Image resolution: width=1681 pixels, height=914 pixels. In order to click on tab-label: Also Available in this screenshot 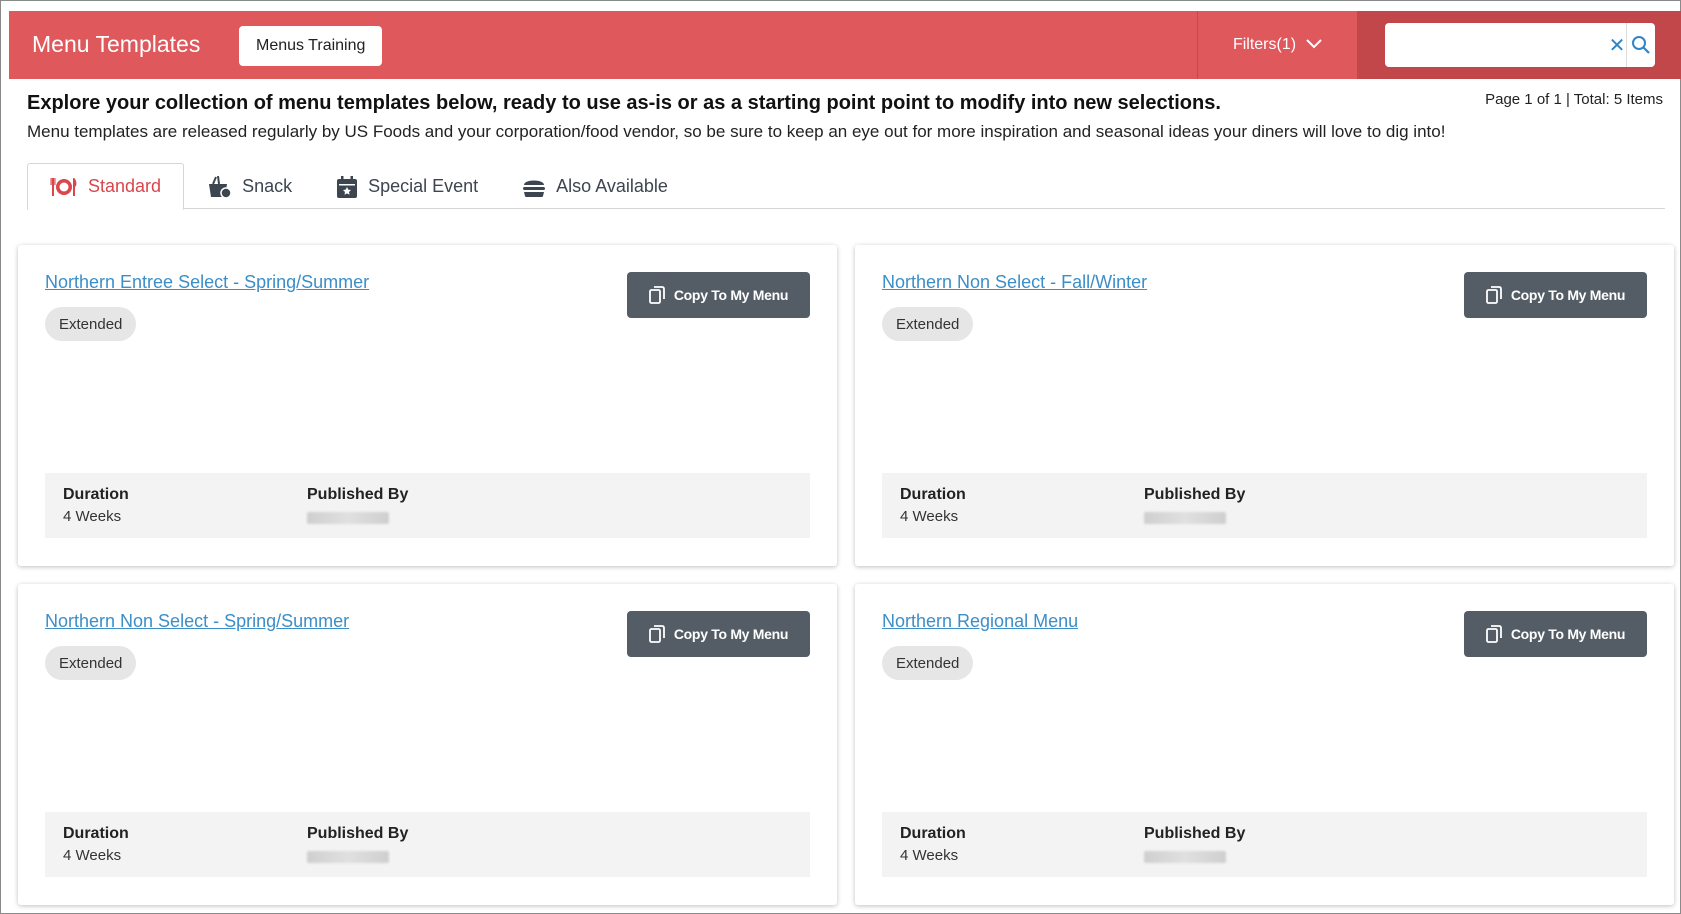, I will do `click(612, 186)`.